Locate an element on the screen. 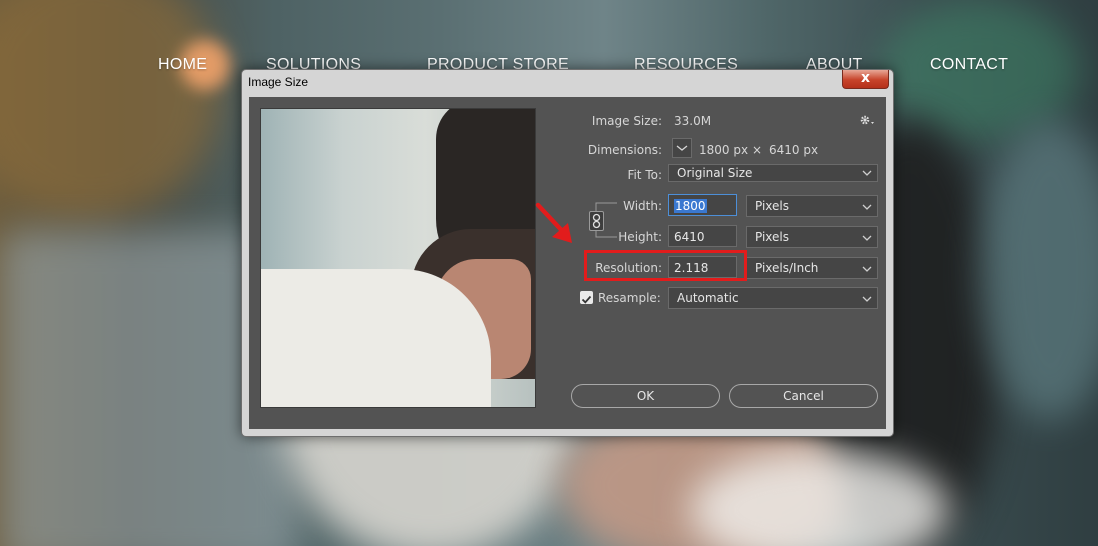  dimensions-dropdown is located at coordinates (682, 148).